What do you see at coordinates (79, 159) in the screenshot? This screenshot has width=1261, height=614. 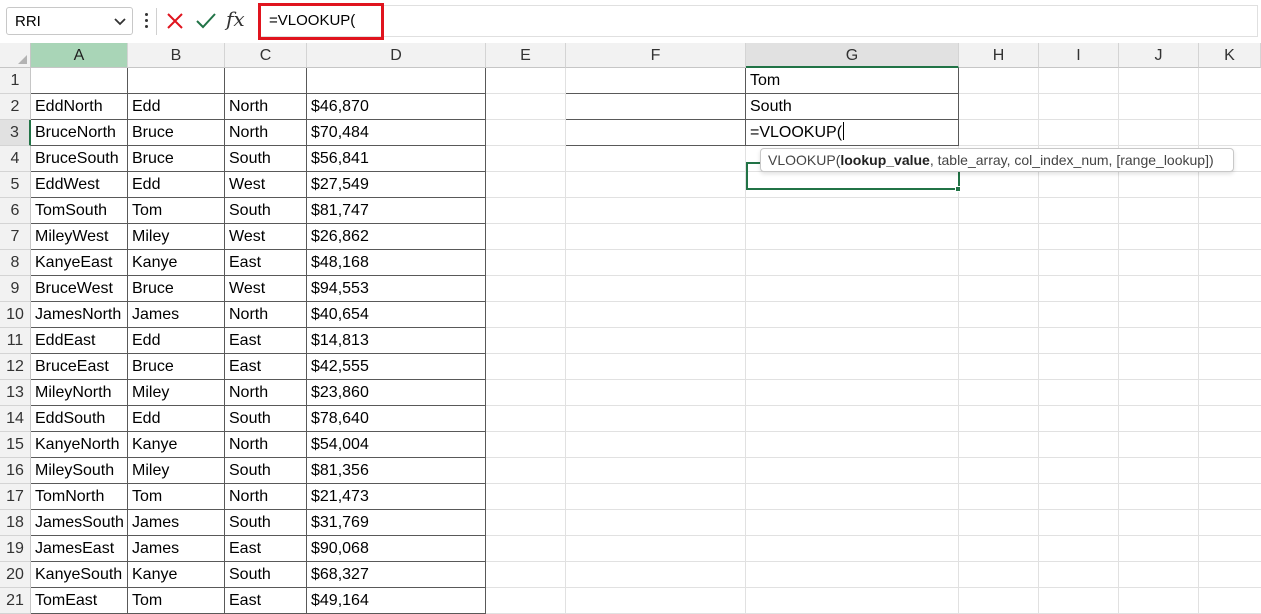 I see `table-cell: BruceSouth` at bounding box center [79, 159].